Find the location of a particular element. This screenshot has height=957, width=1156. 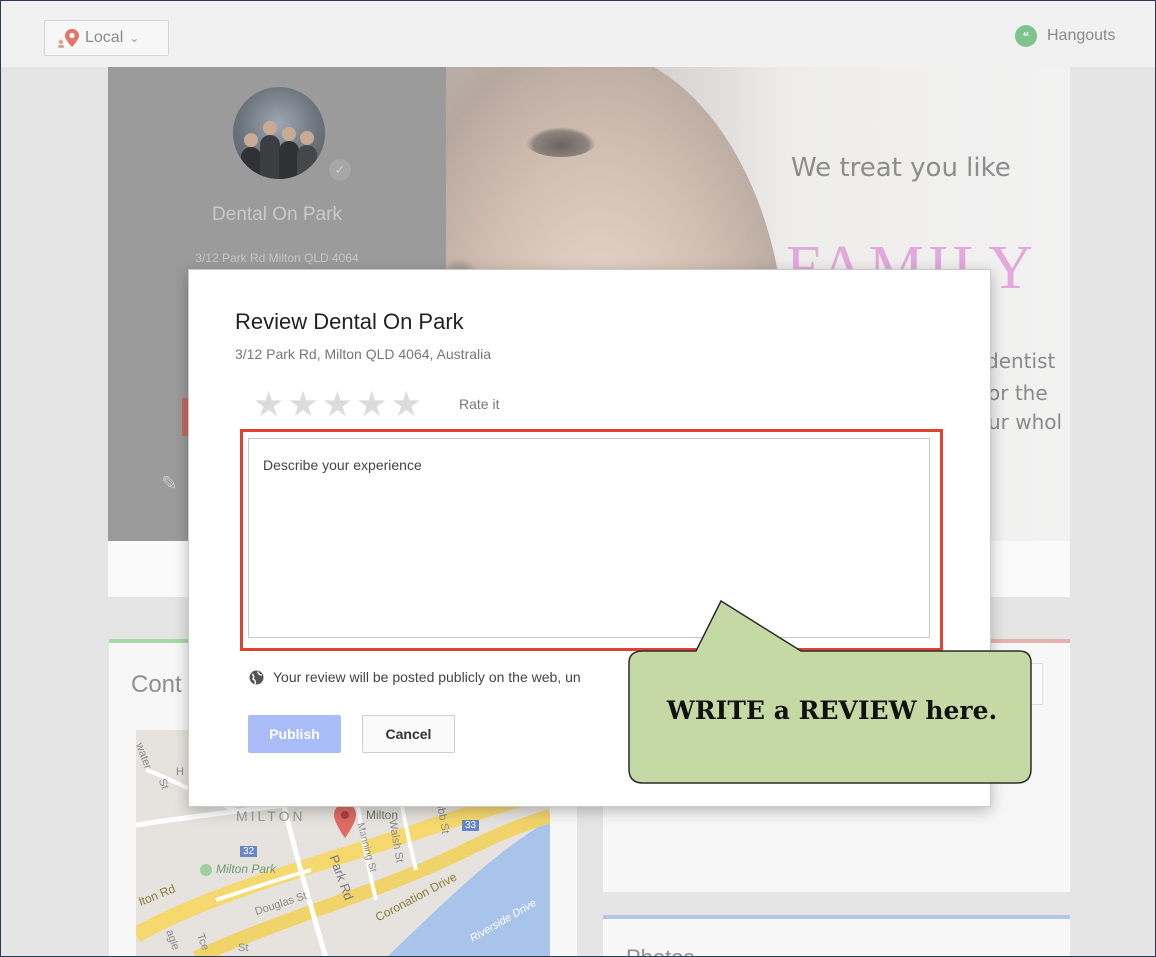

business-name: Dental On Park is located at coordinates (277, 214).